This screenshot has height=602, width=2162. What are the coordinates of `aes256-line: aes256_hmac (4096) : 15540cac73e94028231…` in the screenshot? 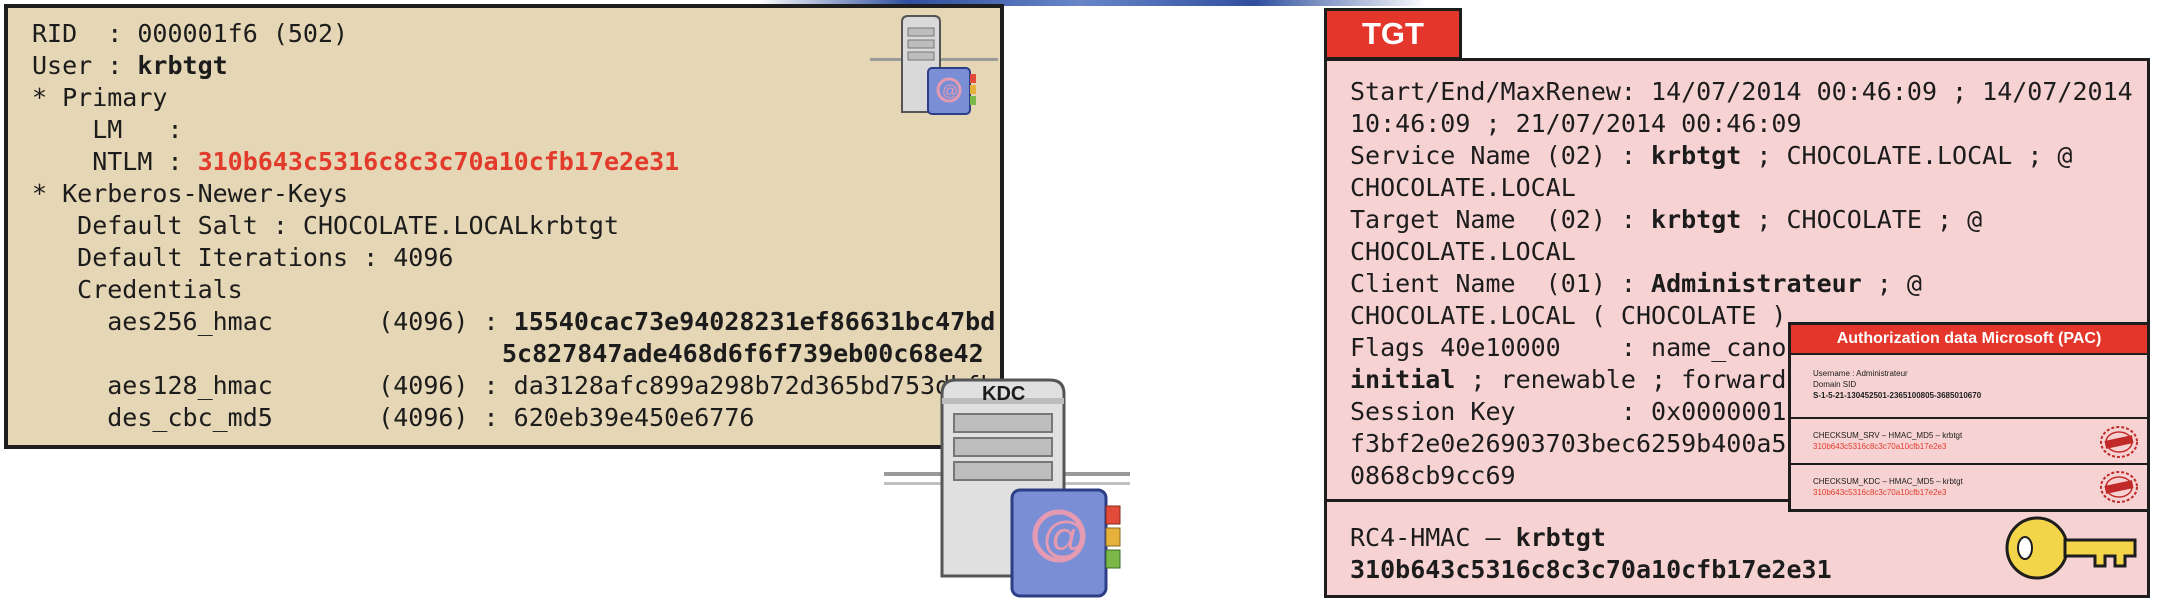 It's located at (513, 322).